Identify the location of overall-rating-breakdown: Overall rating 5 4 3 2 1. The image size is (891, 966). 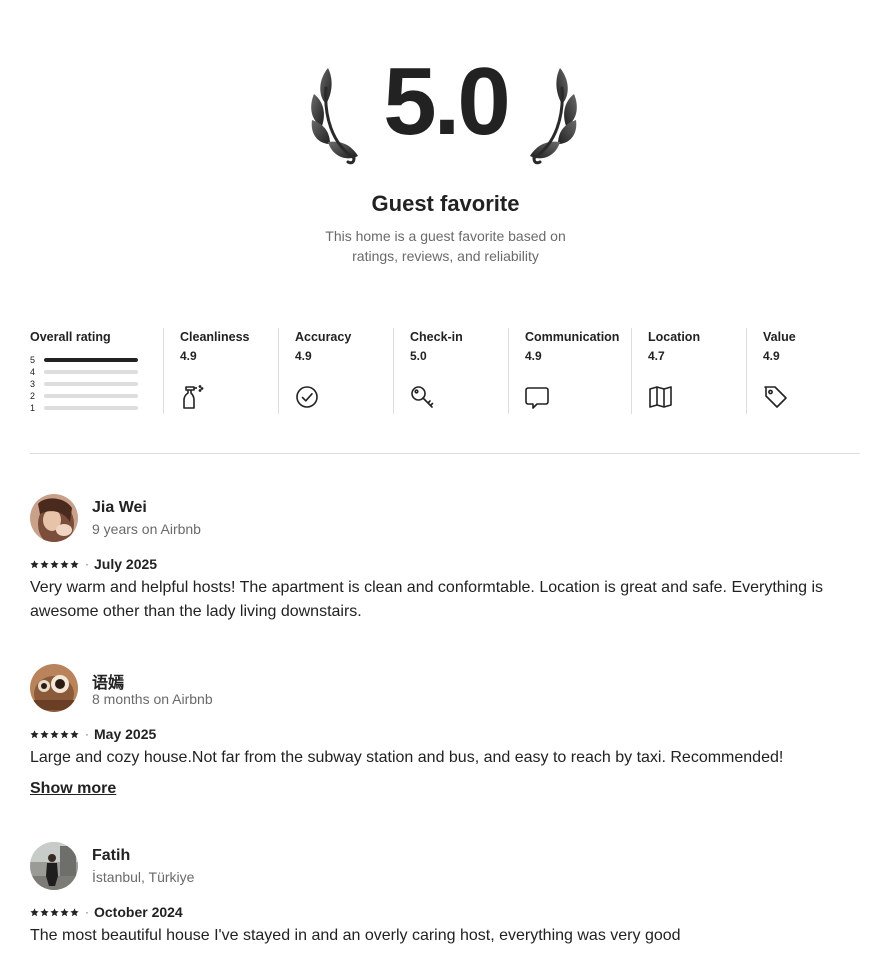
(96, 371).